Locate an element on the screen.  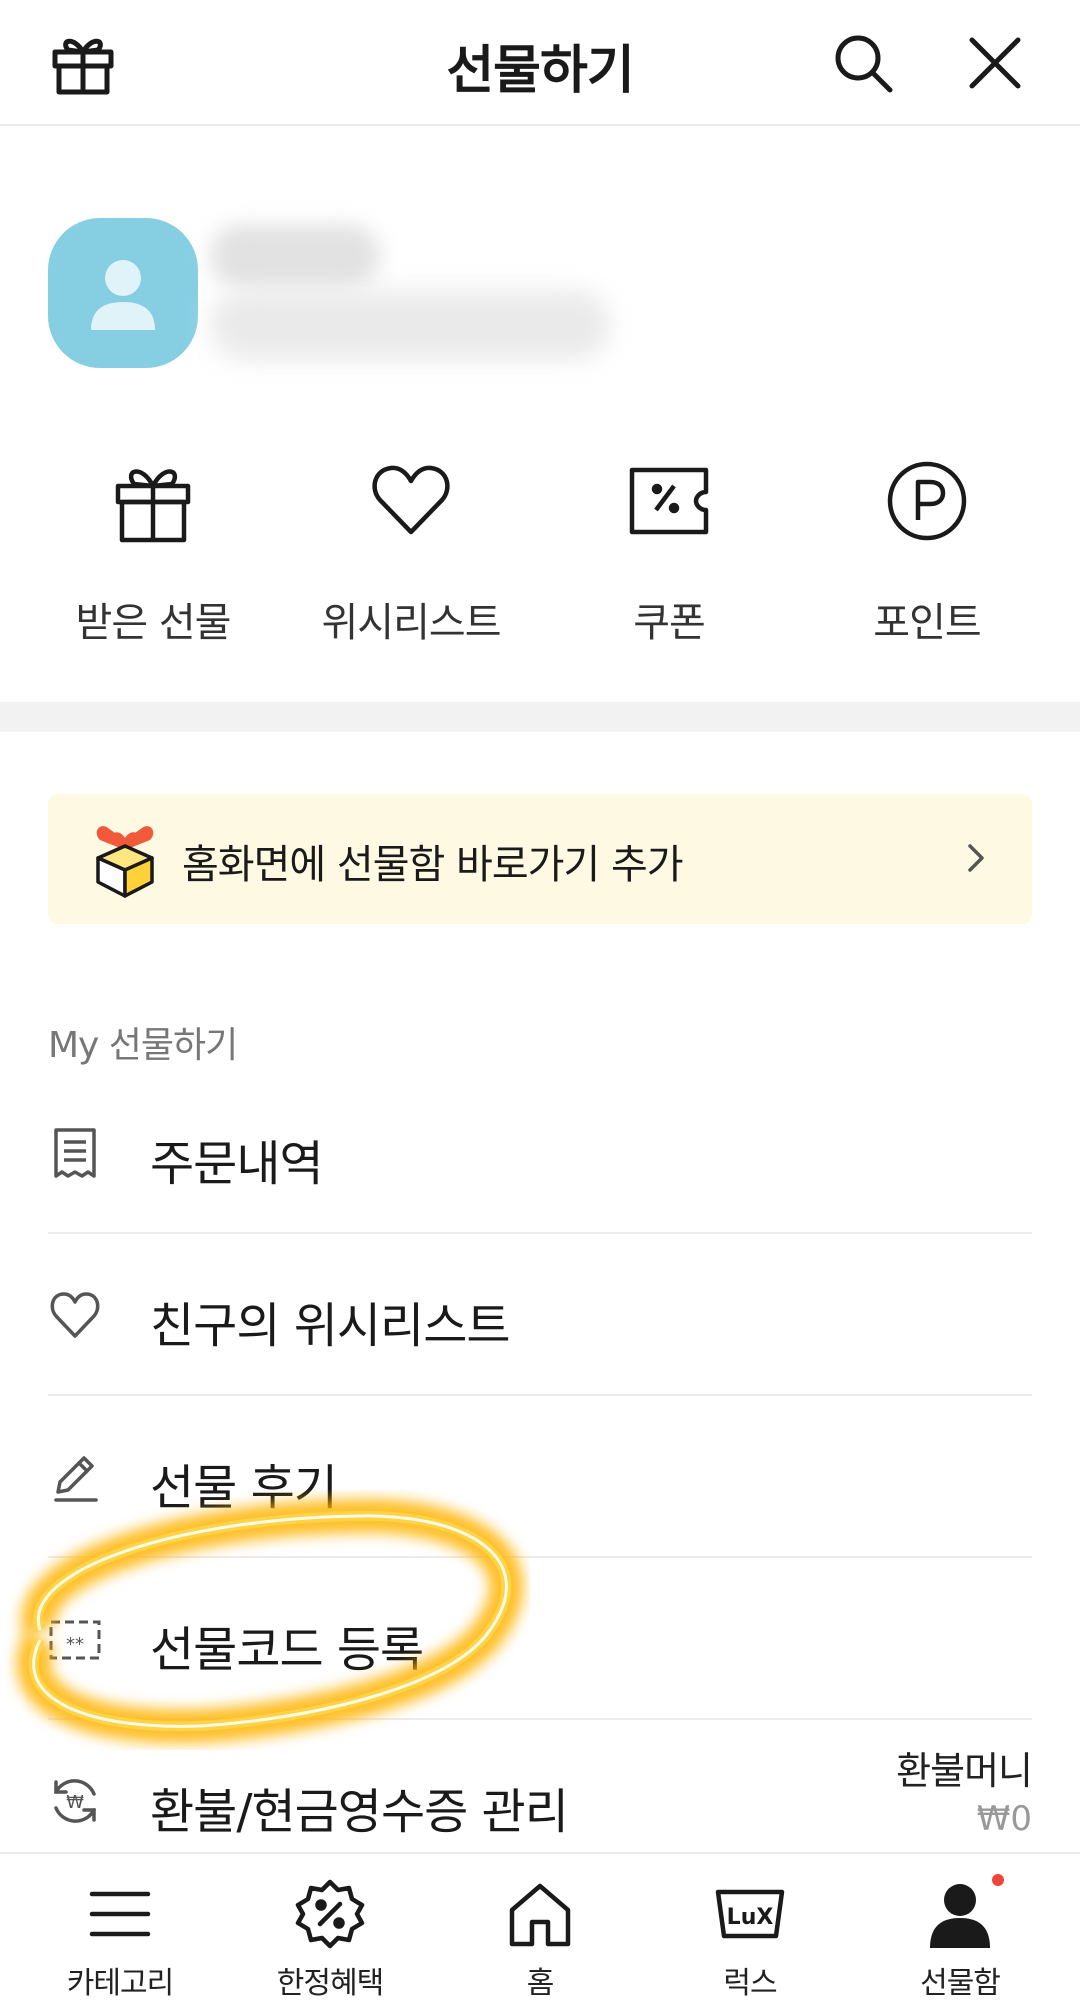
nav-label: 카테고리 is located at coordinates (120, 1983).